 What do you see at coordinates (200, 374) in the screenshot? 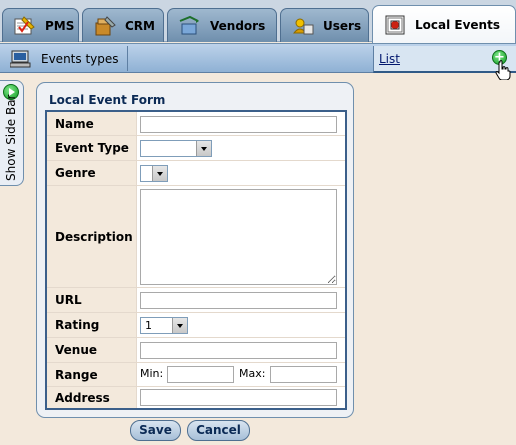
I see `range-min-field` at bounding box center [200, 374].